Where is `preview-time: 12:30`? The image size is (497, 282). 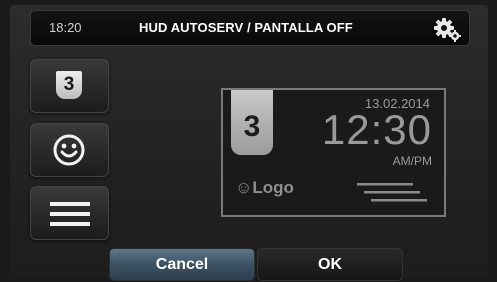 preview-time: 12:30 is located at coordinates (376, 129).